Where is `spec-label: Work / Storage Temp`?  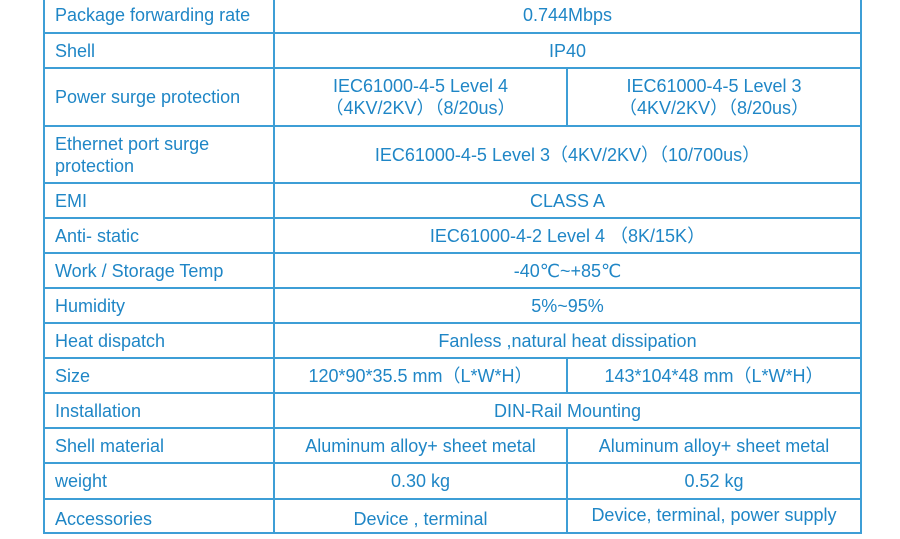
spec-label: Work / Storage Temp is located at coordinates (159, 270).